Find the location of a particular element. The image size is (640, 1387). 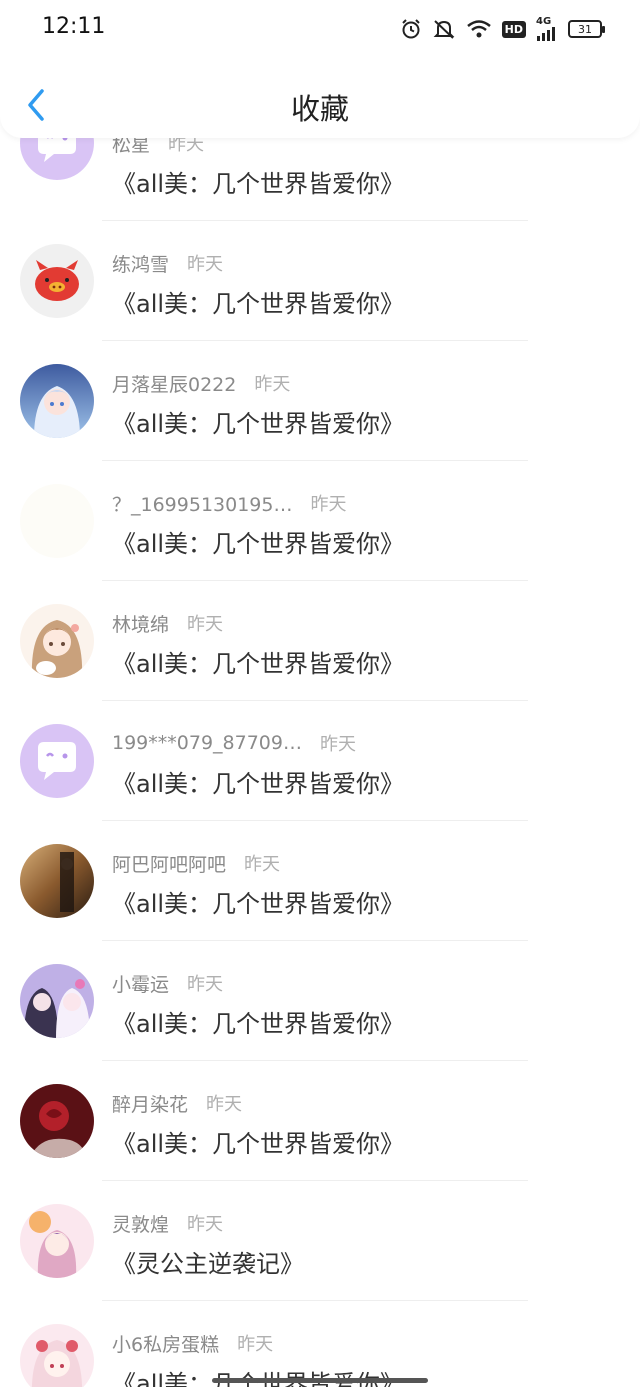

network-type: 4G is located at coordinates (544, 21).